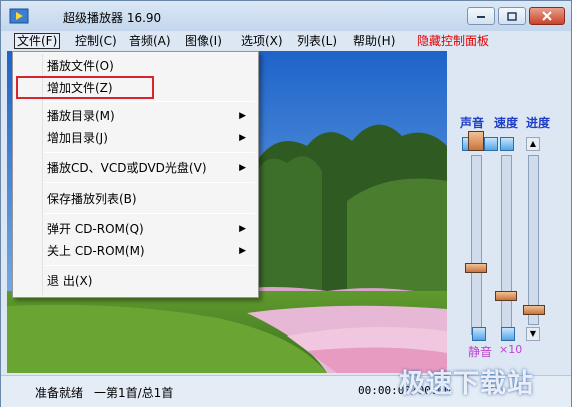 The width and height of the screenshot is (572, 407). I want to click on menu-image: 图像(I), so click(203, 41).